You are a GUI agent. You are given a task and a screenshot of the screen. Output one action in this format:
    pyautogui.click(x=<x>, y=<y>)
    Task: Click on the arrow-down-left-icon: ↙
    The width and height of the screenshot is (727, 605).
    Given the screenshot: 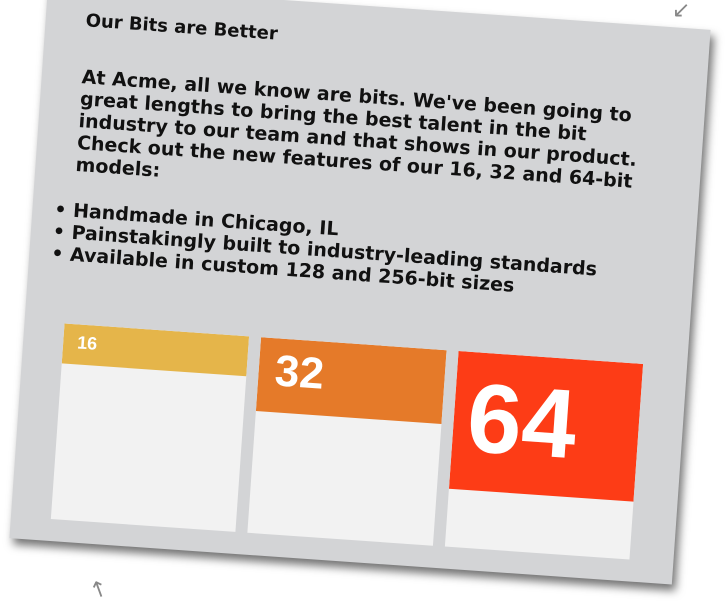 What is the action you would take?
    pyautogui.click(x=681, y=11)
    